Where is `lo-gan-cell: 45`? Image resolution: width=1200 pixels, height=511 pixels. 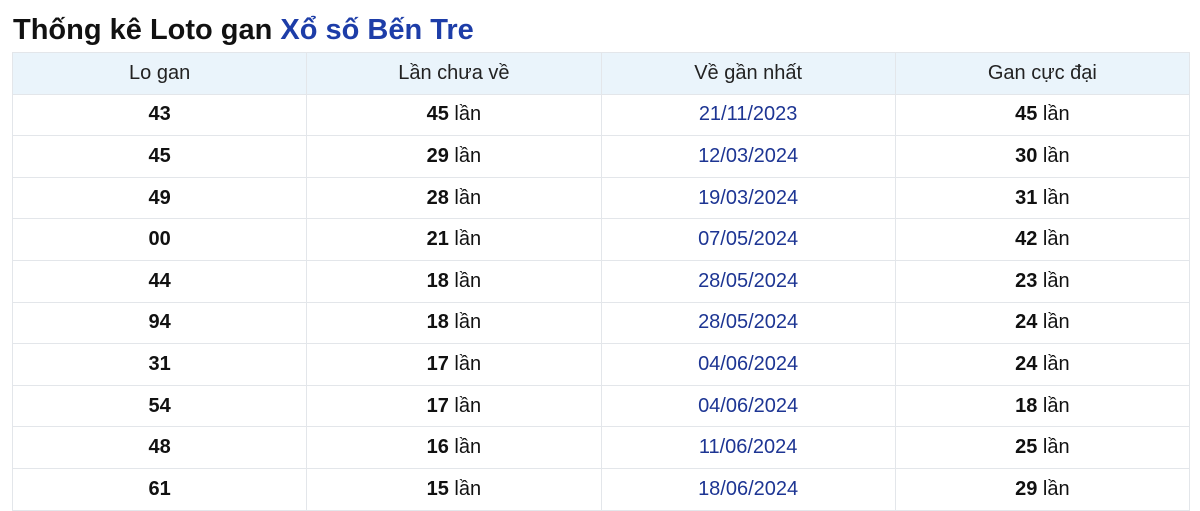
lo-gan-cell: 45 is located at coordinates (159, 156).